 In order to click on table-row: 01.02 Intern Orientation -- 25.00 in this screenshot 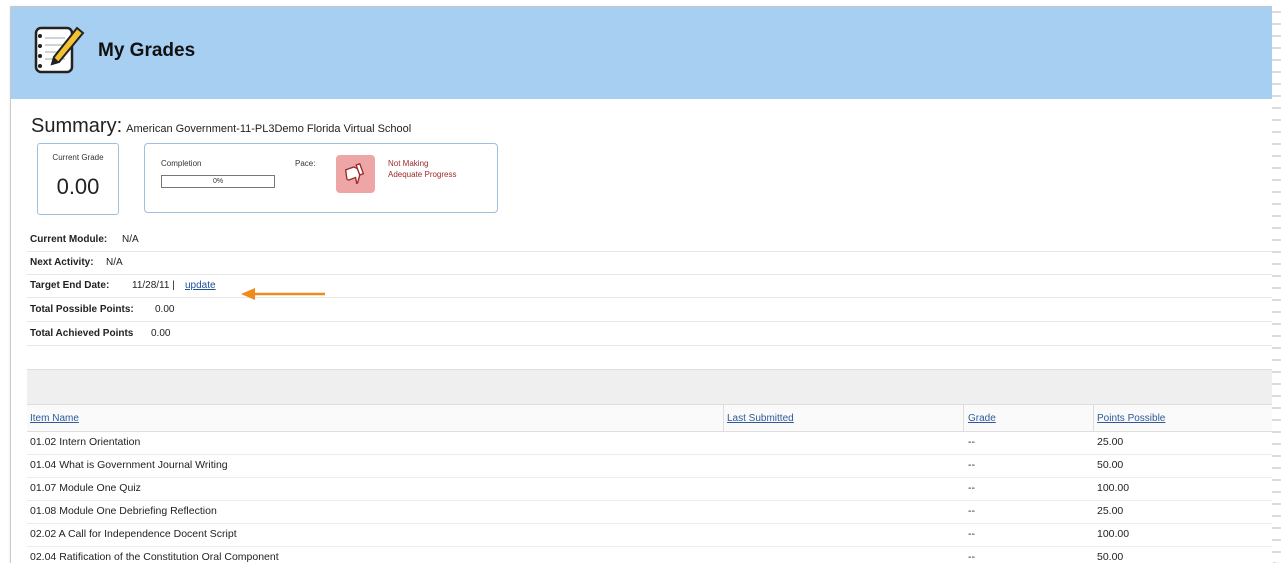, I will do `click(650, 443)`.